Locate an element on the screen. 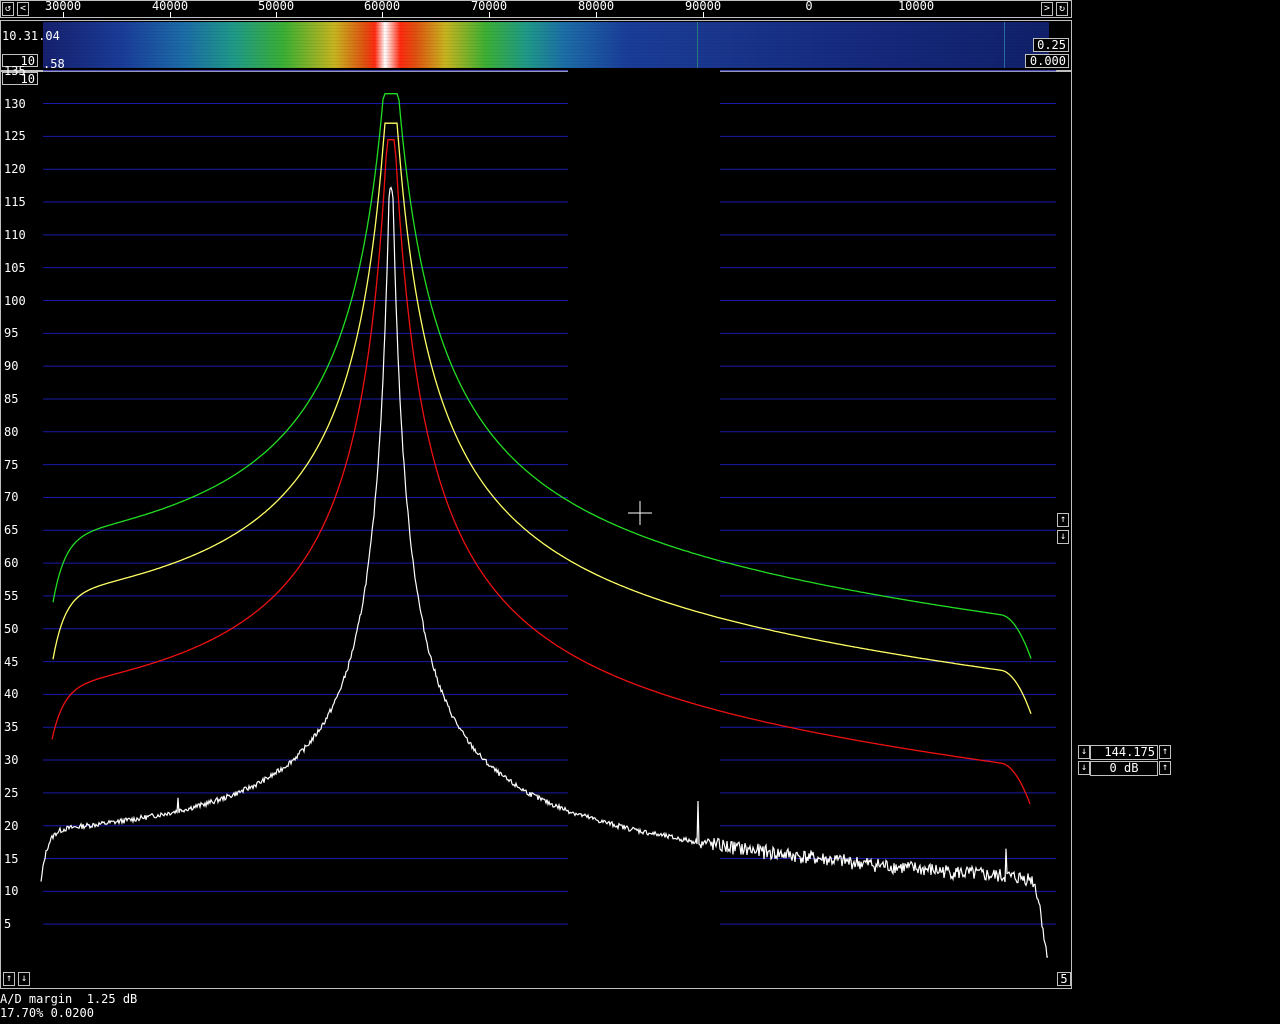 The image size is (1280, 1024). blank-band is located at coordinates (644, 529).